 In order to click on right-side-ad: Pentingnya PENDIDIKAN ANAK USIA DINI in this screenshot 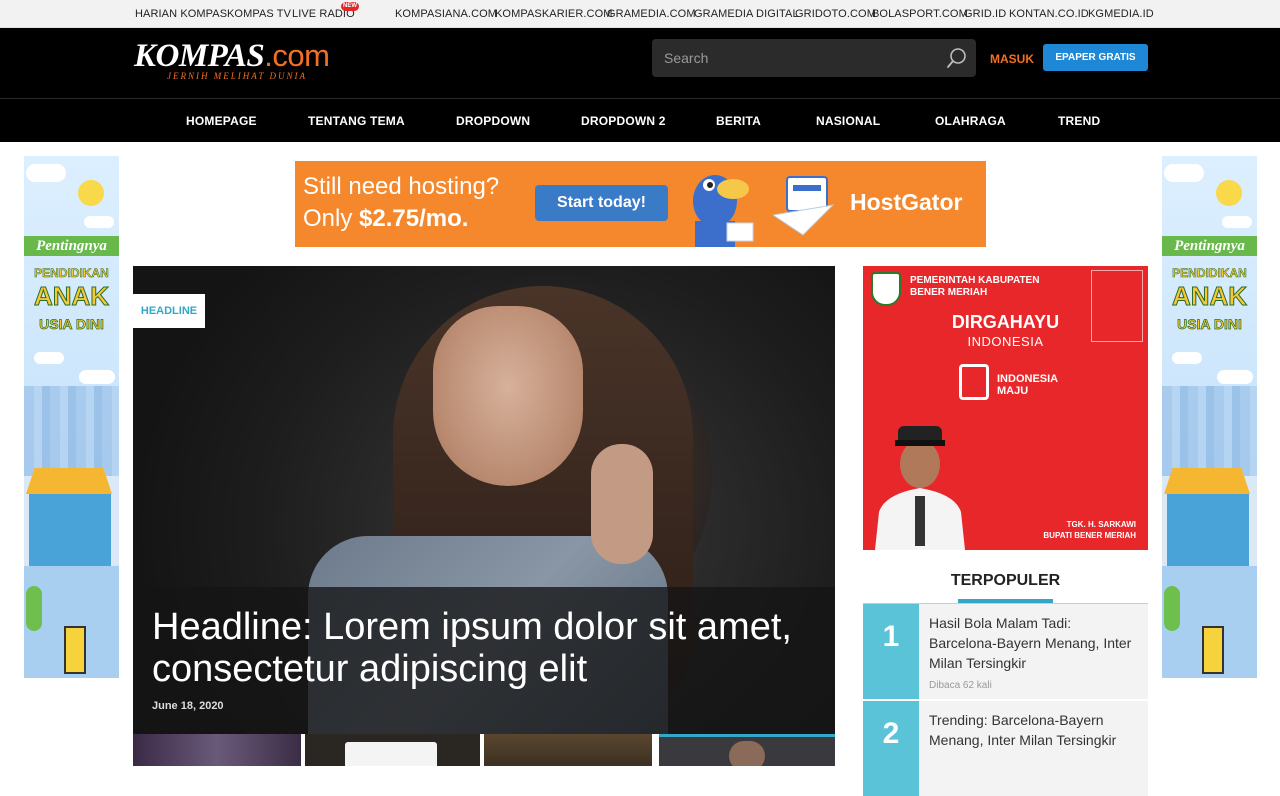, I will do `click(1209, 417)`.